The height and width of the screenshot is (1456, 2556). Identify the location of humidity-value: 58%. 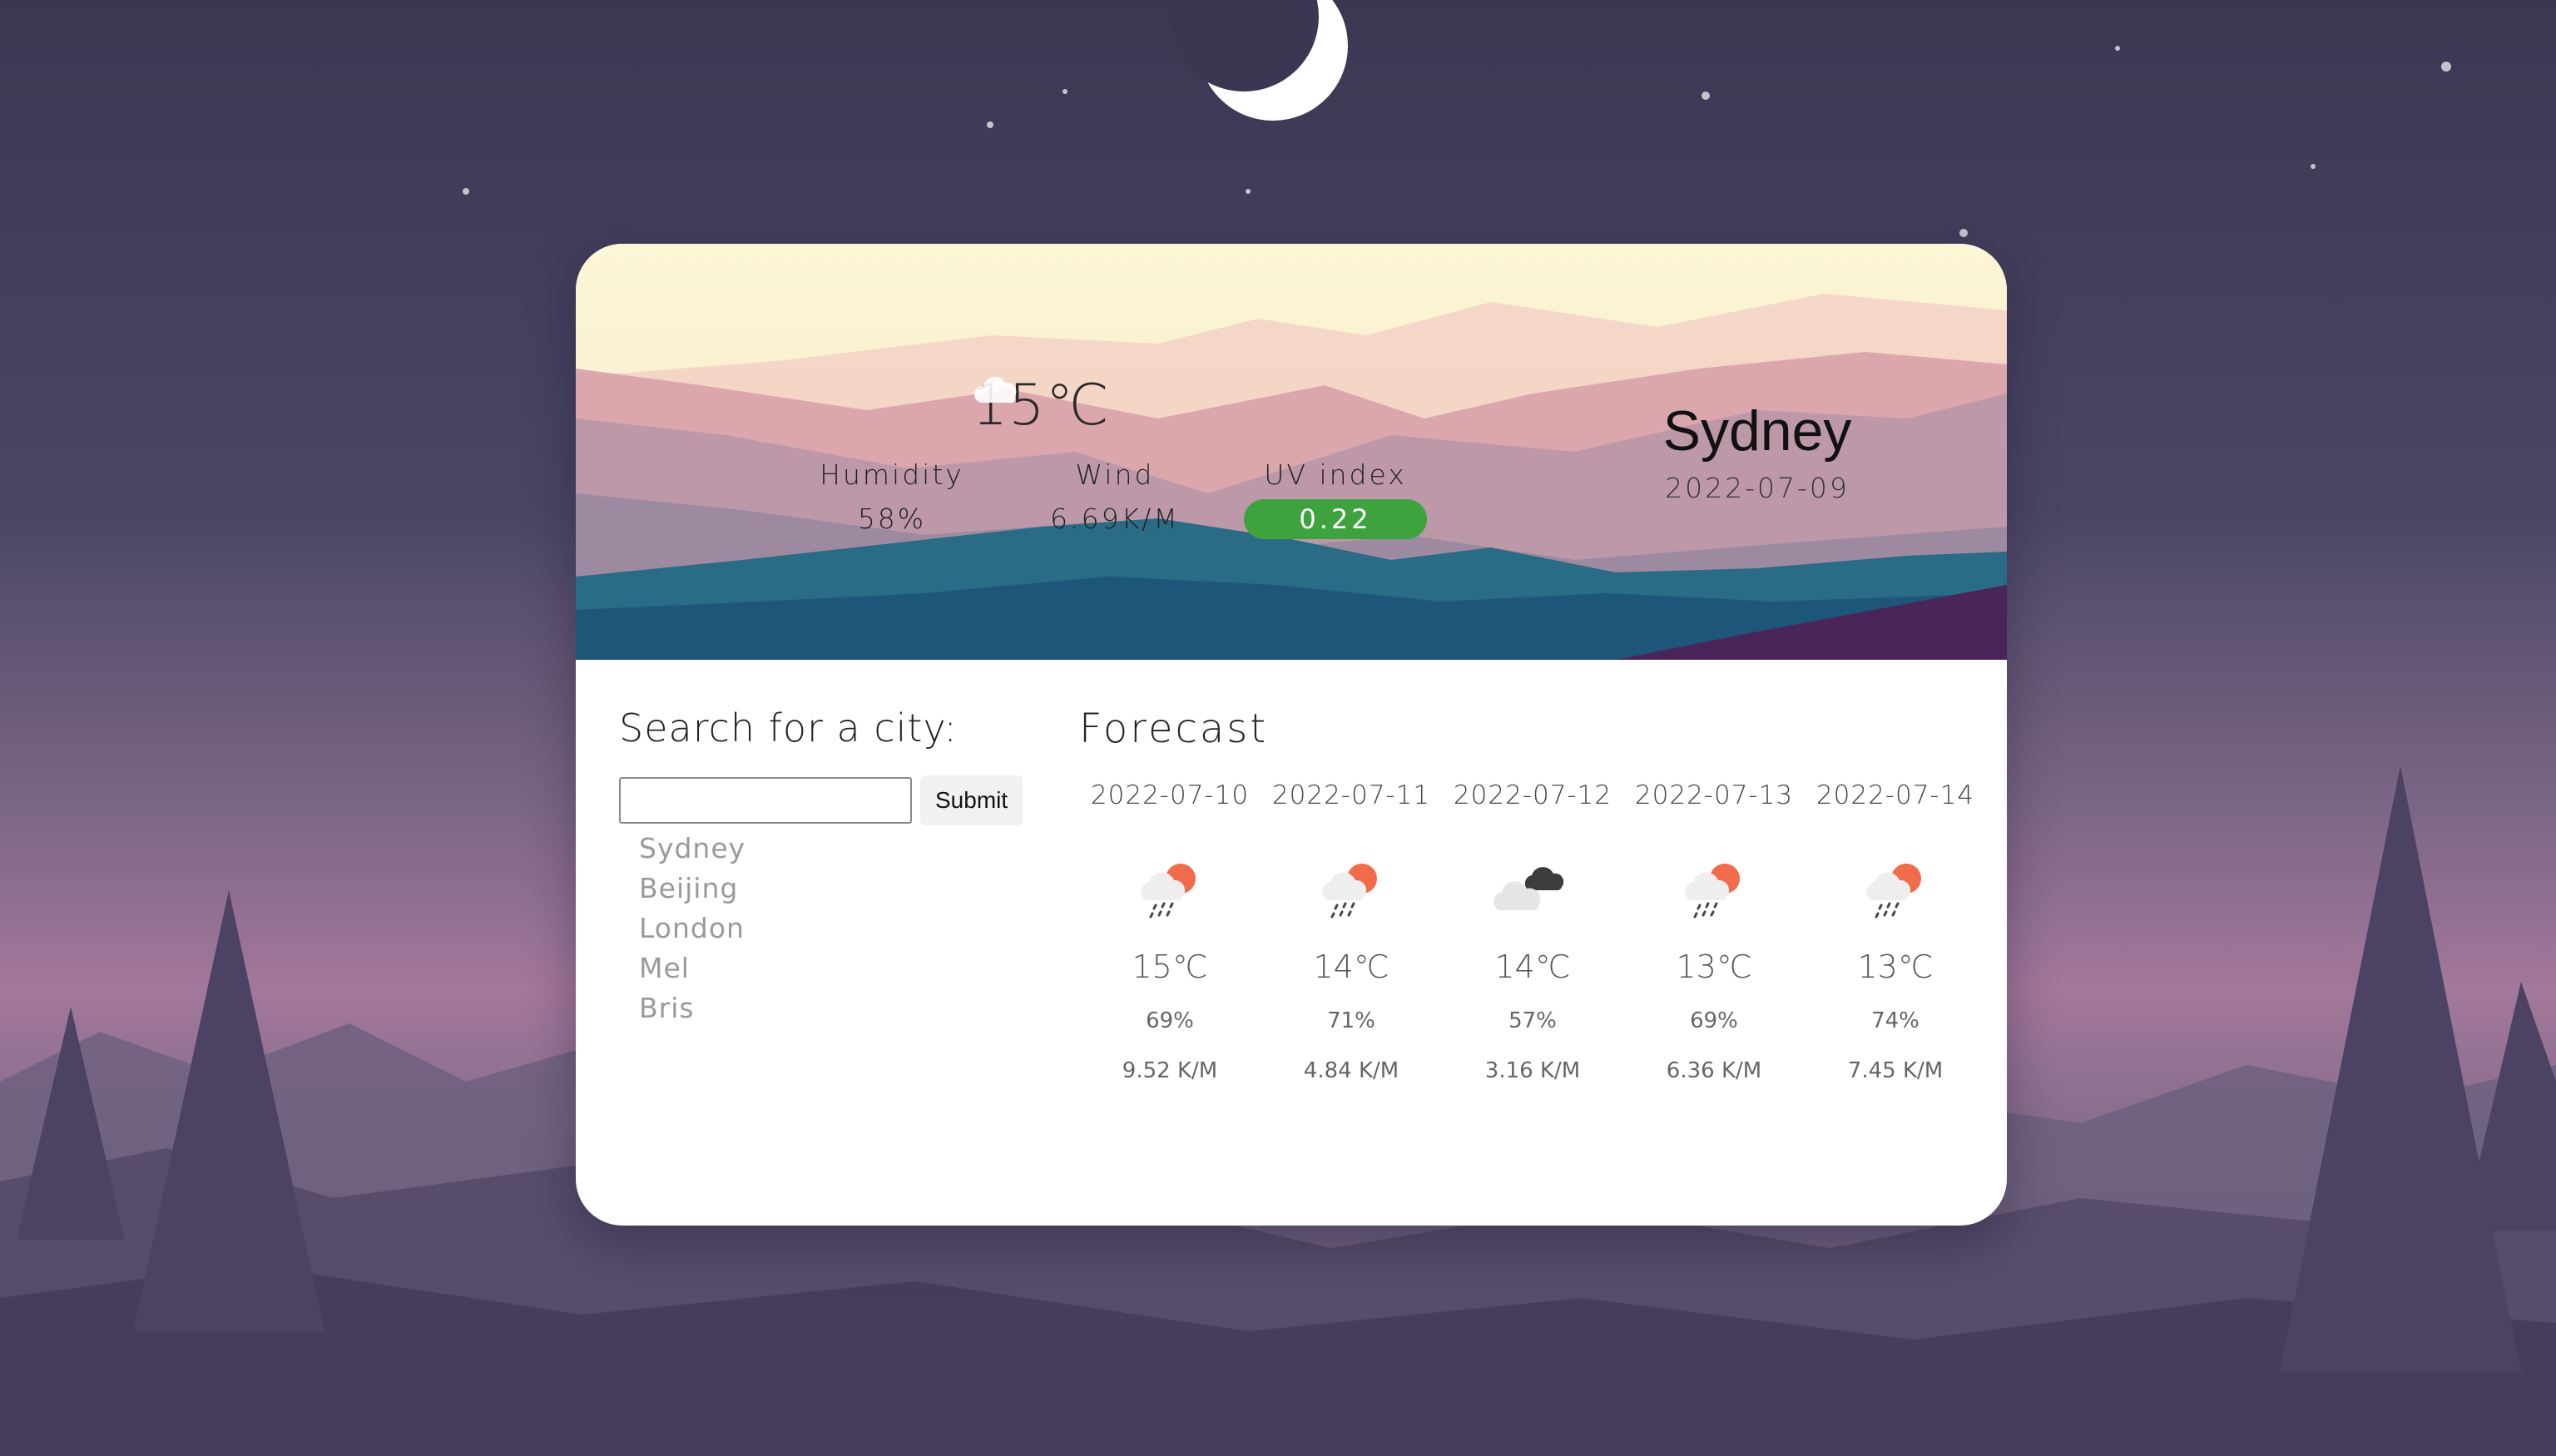
(892, 519).